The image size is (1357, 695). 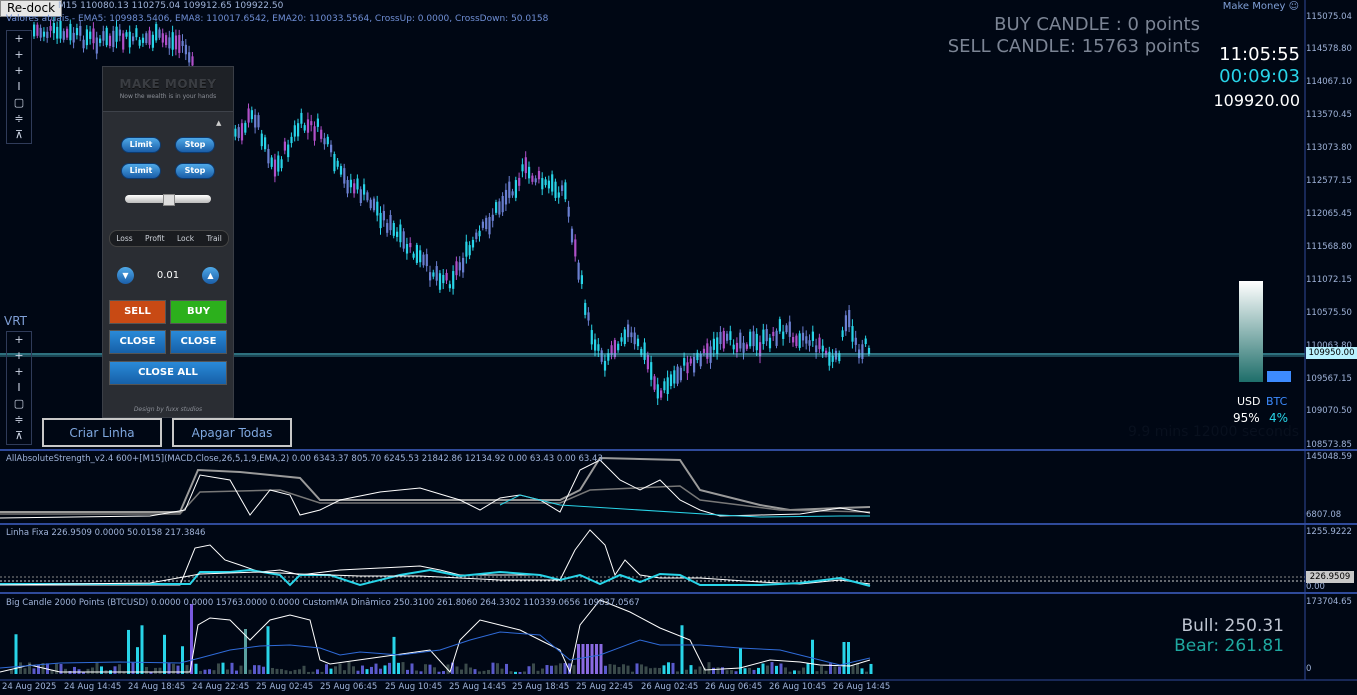 What do you see at coordinates (198, 342) in the screenshot?
I see `close-buys-button: CLOSE` at bounding box center [198, 342].